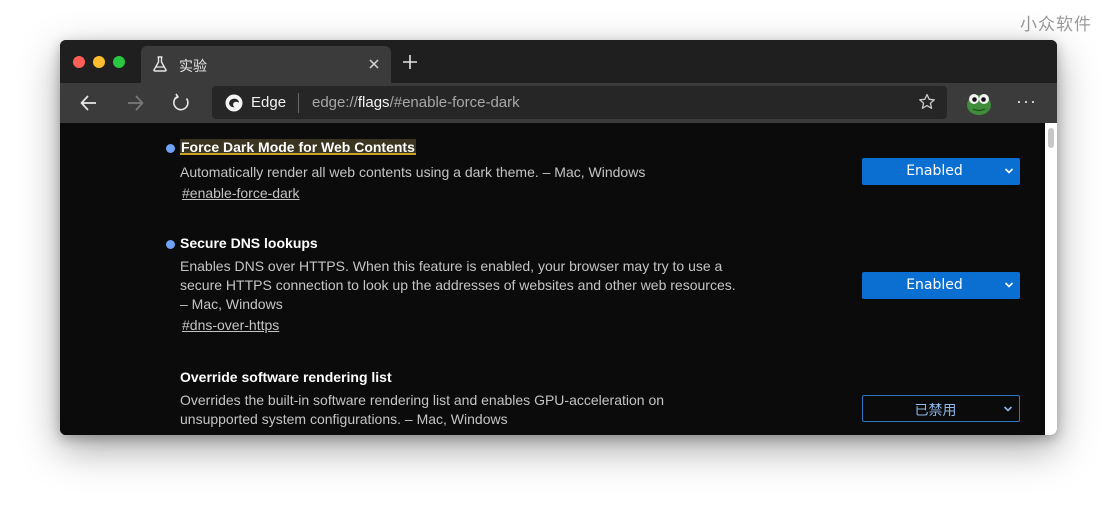 Image resolution: width=1116 pixels, height=514 pixels. Describe the element at coordinates (1051, 138) in the screenshot. I see `scrollbar-thumb` at that location.